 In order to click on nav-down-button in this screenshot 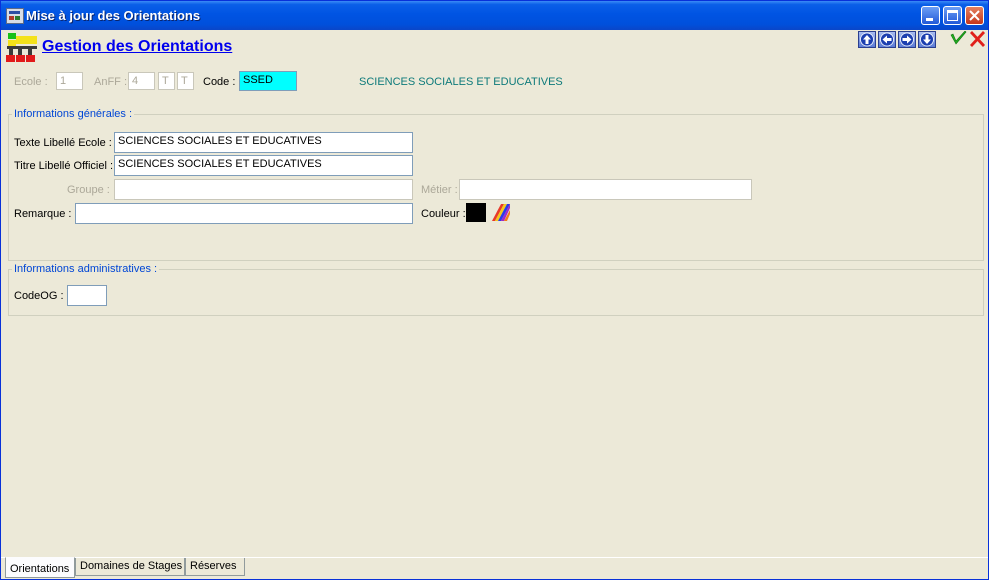, I will do `click(927, 39)`.